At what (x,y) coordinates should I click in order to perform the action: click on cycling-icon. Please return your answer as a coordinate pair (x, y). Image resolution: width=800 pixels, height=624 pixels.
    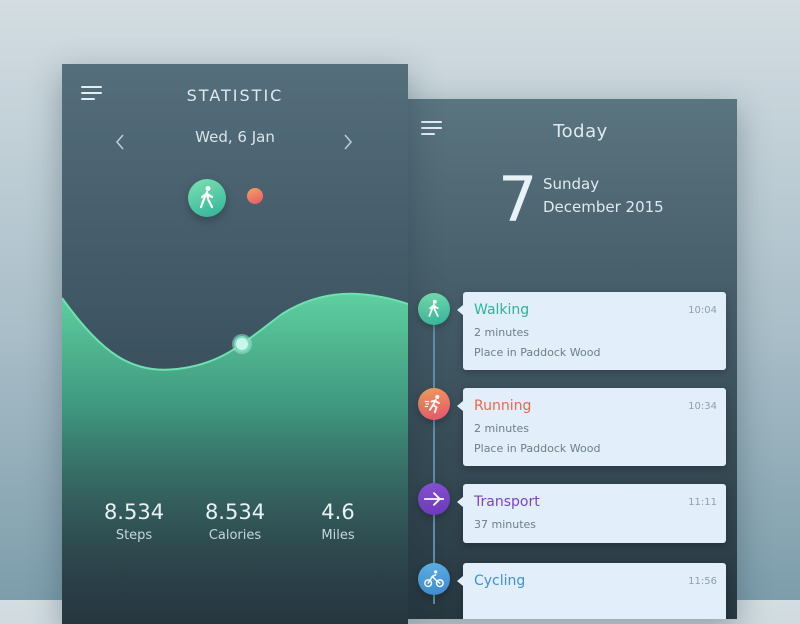
    Looking at the image, I should click on (434, 579).